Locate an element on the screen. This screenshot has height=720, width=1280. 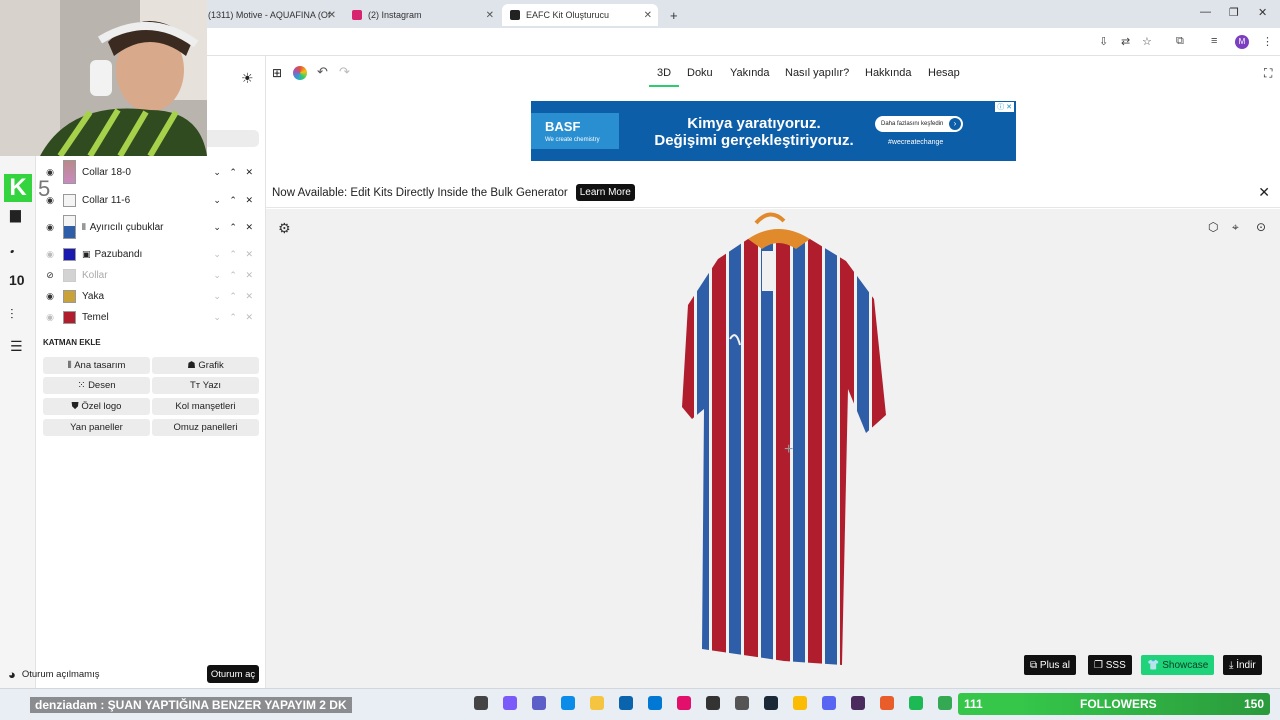
layer-row: ◉ ⫴ Ayırıcılı çubuklar ⌄ ⌃ ✕ is located at coordinates (151, 227).